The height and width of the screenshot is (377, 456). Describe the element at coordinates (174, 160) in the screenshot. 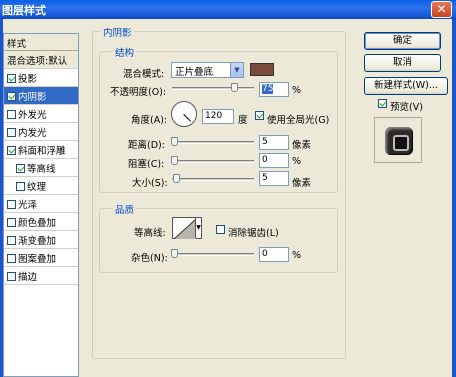

I see `choke-slider-thumb` at that location.